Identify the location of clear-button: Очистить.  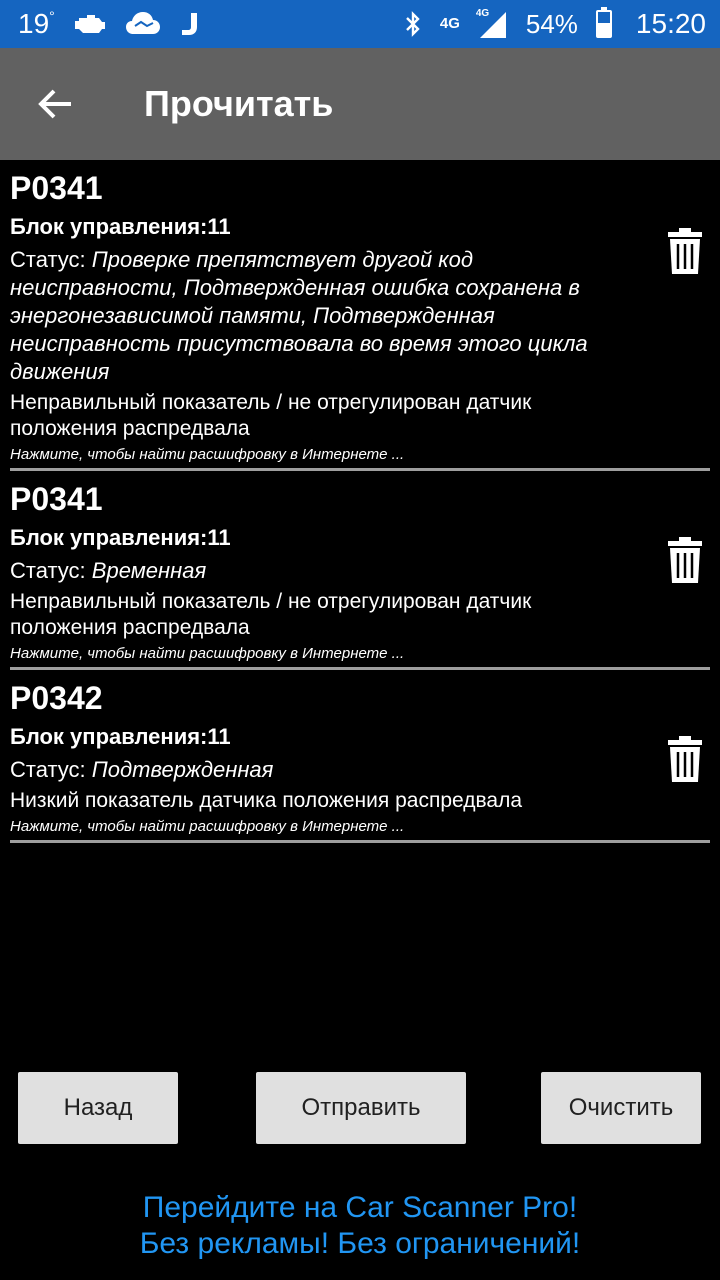
(621, 1108).